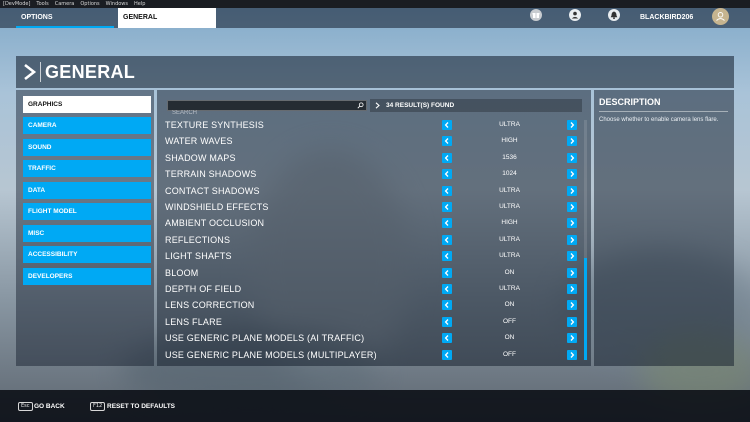  Describe the element at coordinates (89, 4) in the screenshot. I see `menu-options: Options` at that location.